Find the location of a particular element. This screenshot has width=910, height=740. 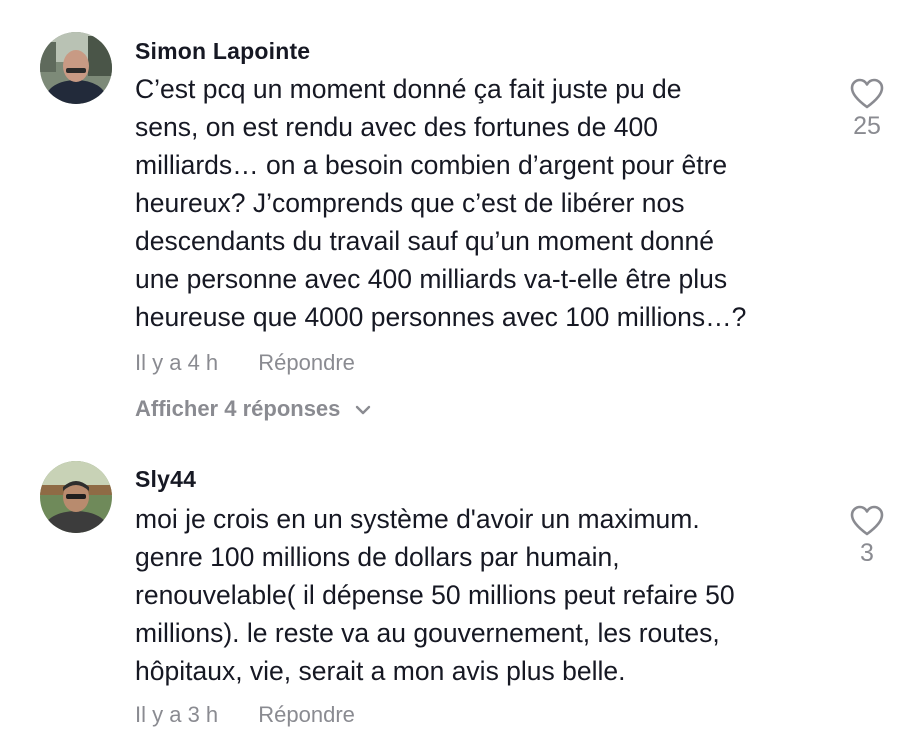

comment-meta: Il y a 4 h Répondre is located at coordinates (245, 363).